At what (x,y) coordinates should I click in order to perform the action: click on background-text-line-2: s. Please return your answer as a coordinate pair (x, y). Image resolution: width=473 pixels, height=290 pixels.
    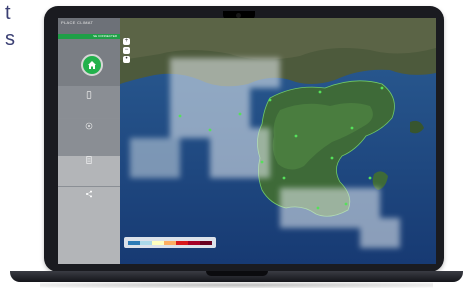
    Looking at the image, I should click on (10, 39).